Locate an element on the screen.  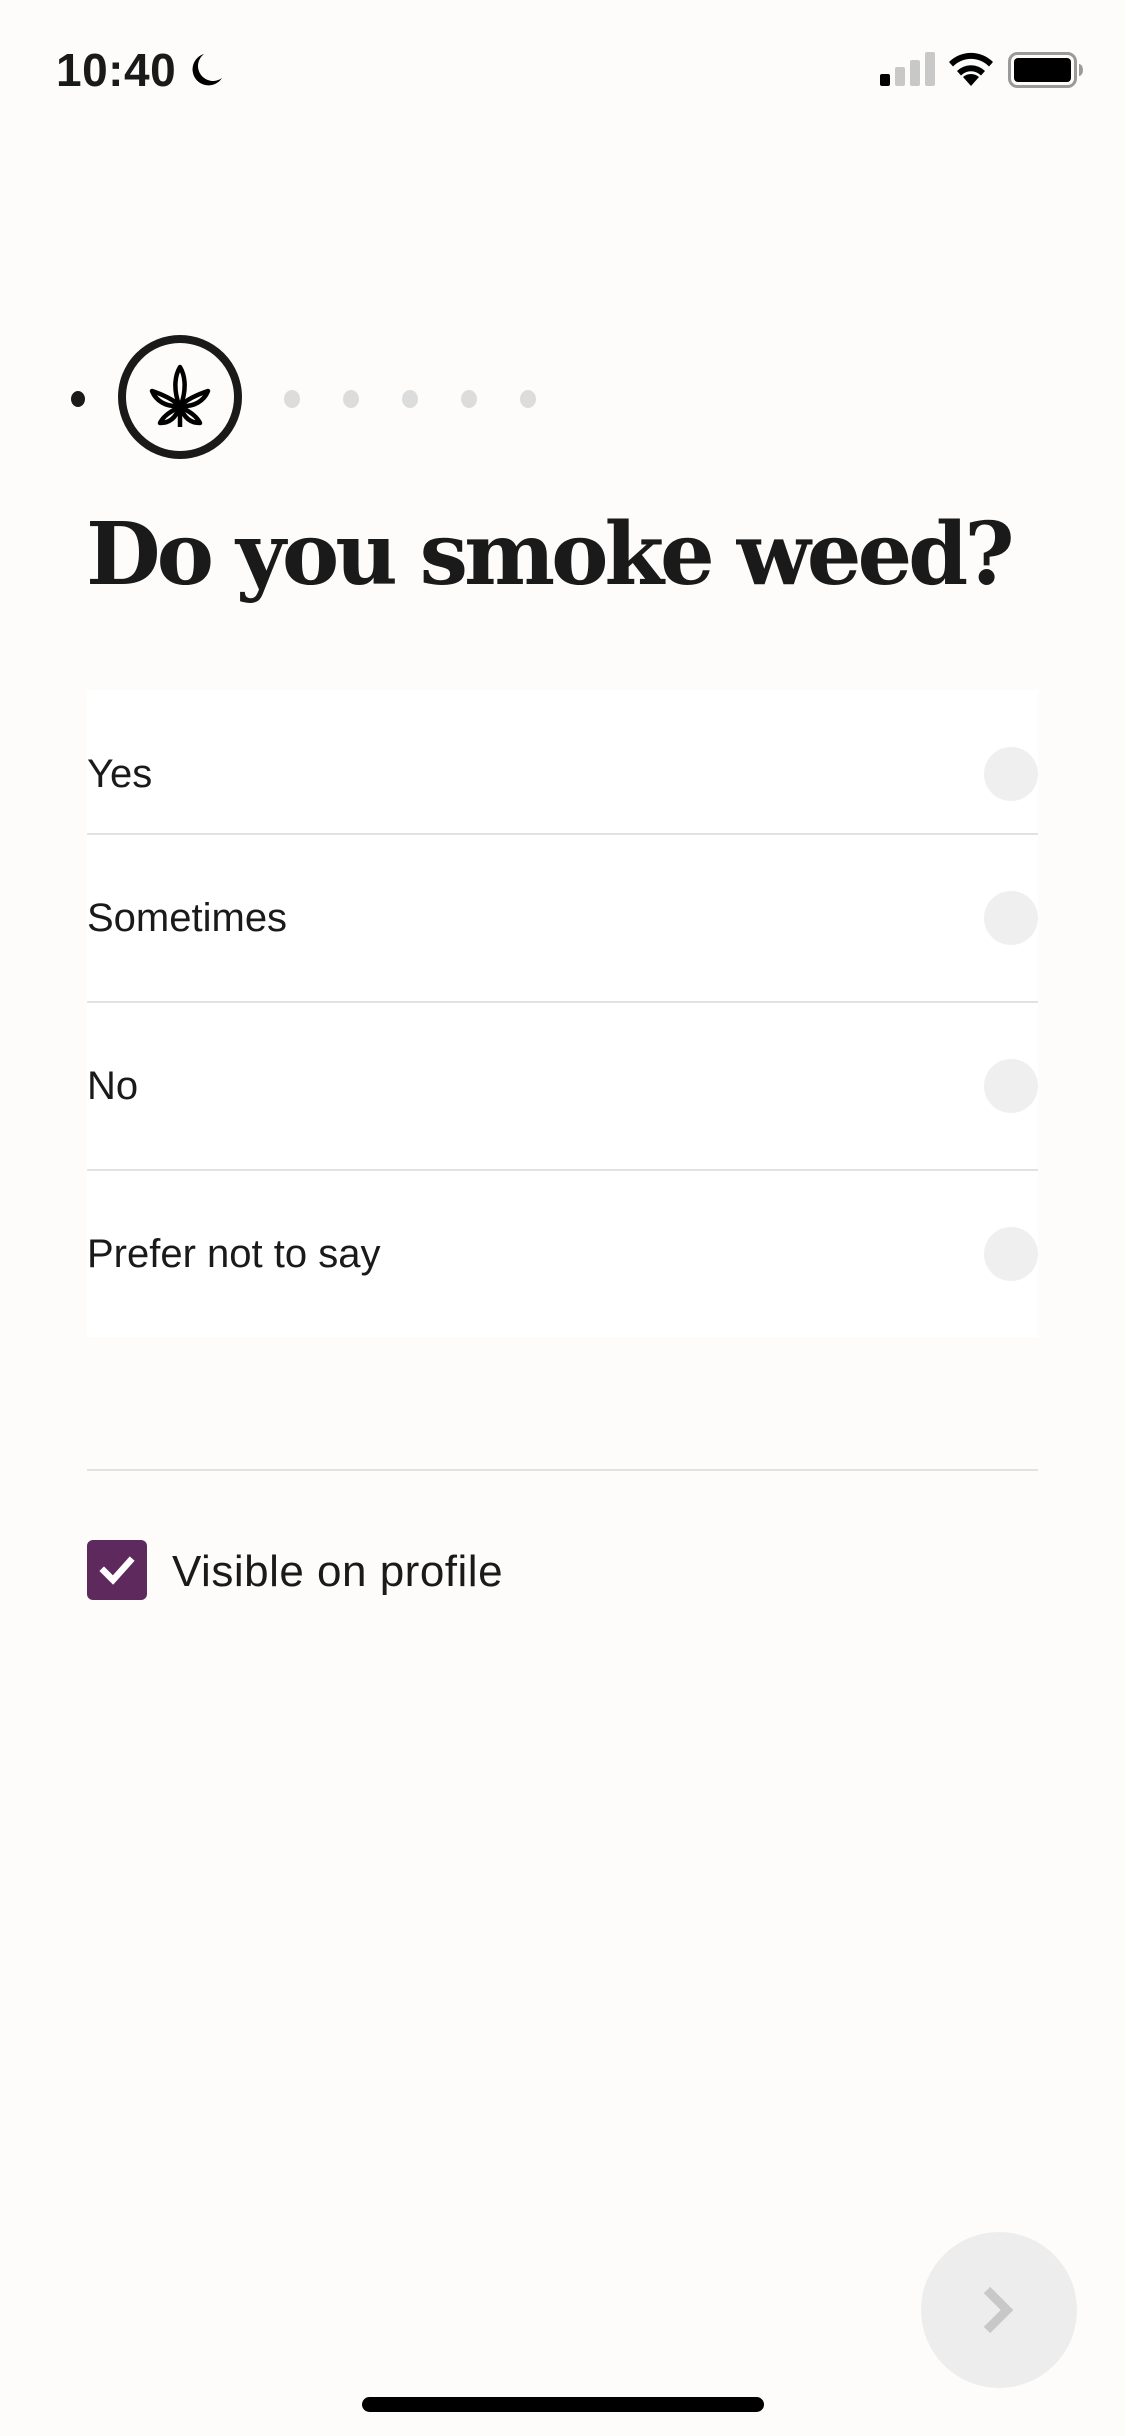
status-time: 10:40 is located at coordinates (116, 70).